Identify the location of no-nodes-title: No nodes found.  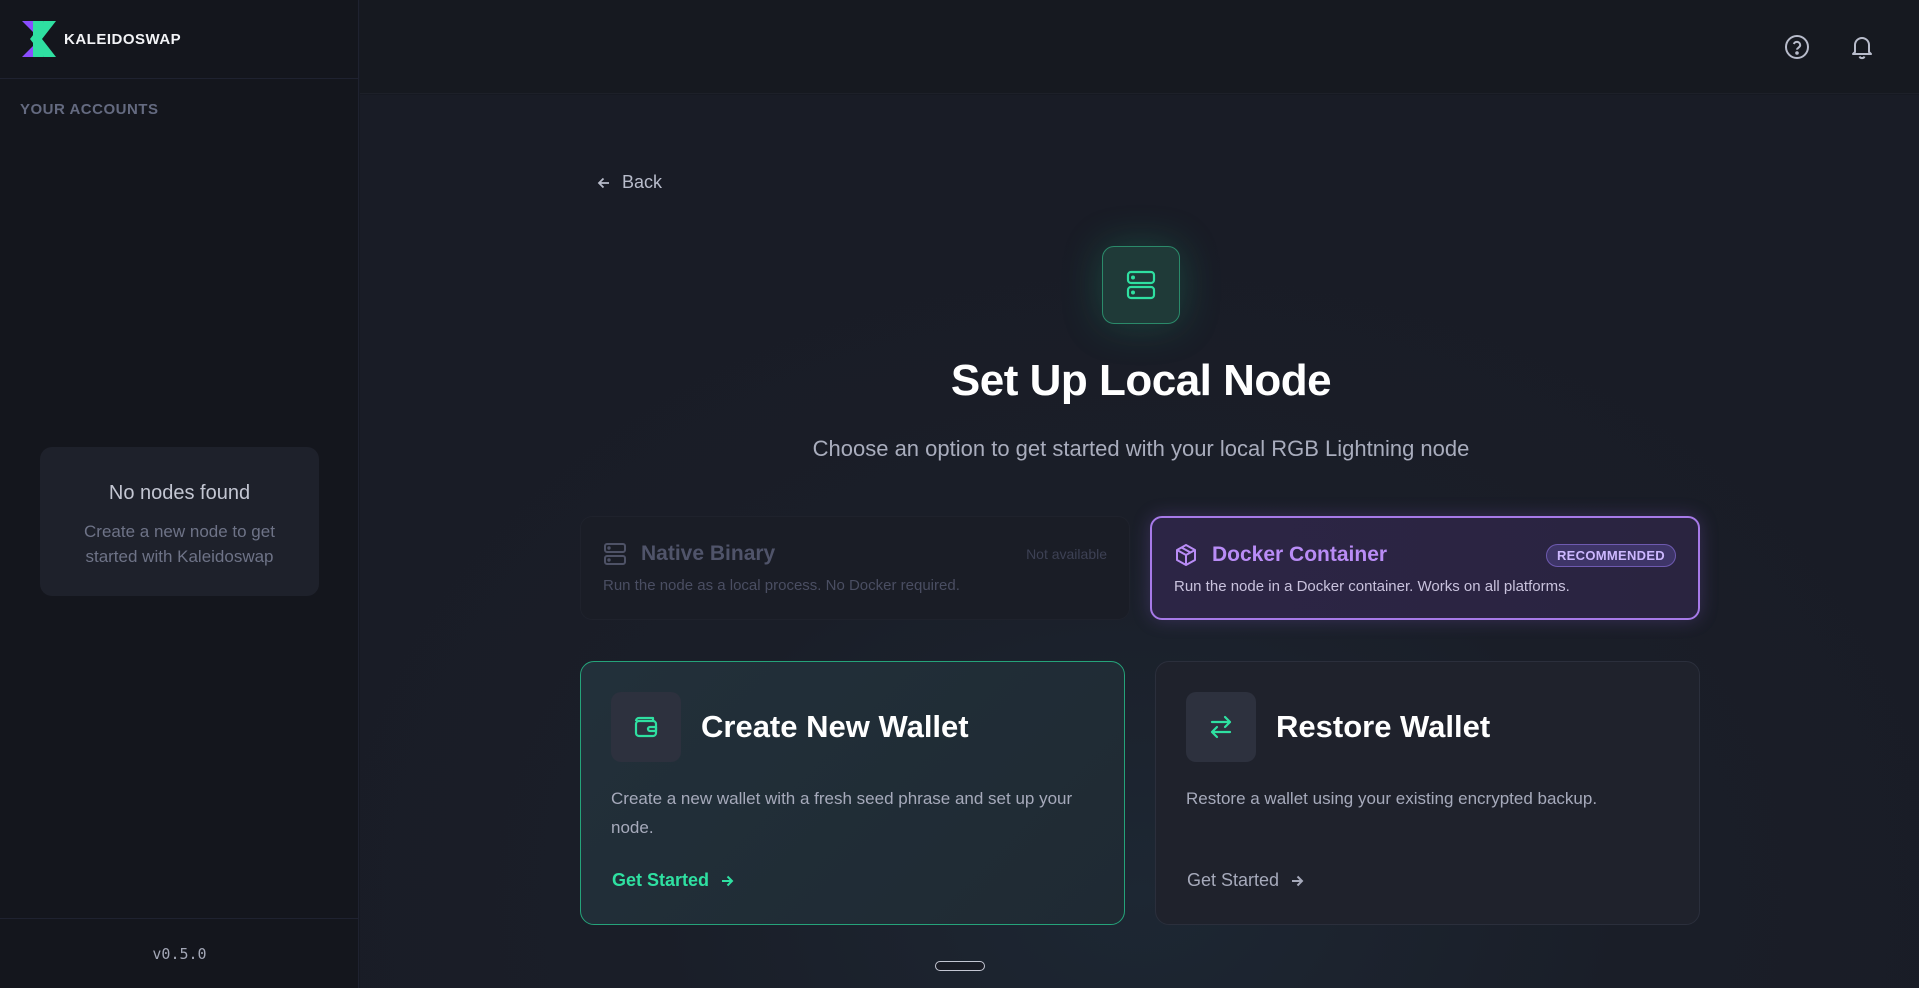
(179, 493).